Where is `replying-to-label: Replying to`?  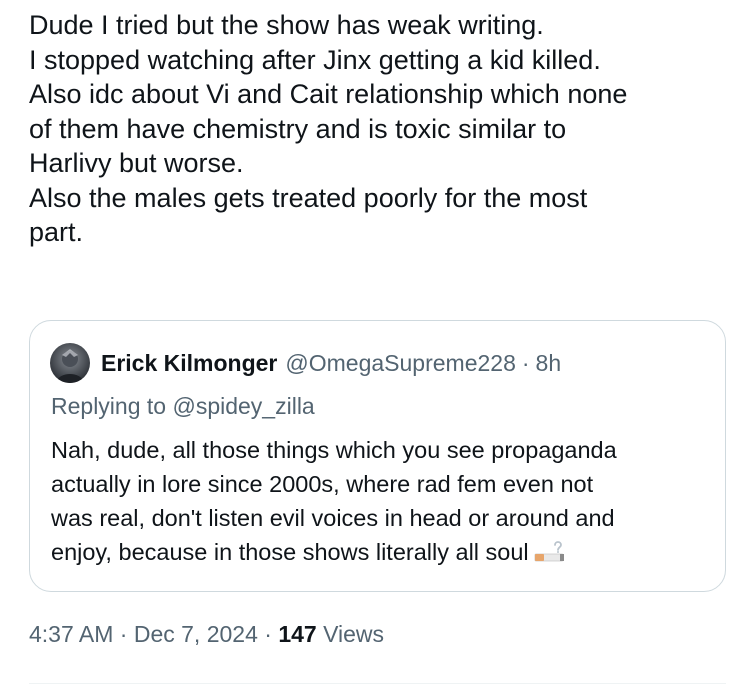
replying-to-label: Replying to is located at coordinates (109, 406).